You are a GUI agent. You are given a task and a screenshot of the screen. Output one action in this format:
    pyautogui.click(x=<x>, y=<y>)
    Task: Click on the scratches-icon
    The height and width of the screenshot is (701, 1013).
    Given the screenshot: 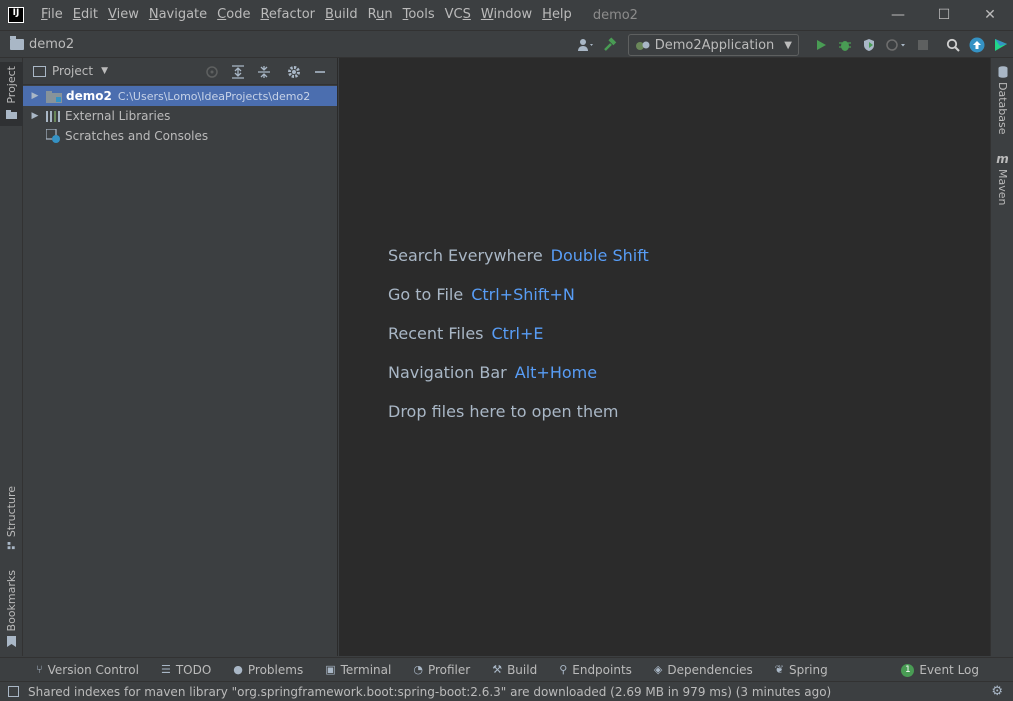 What is the action you would take?
    pyautogui.click(x=53, y=135)
    